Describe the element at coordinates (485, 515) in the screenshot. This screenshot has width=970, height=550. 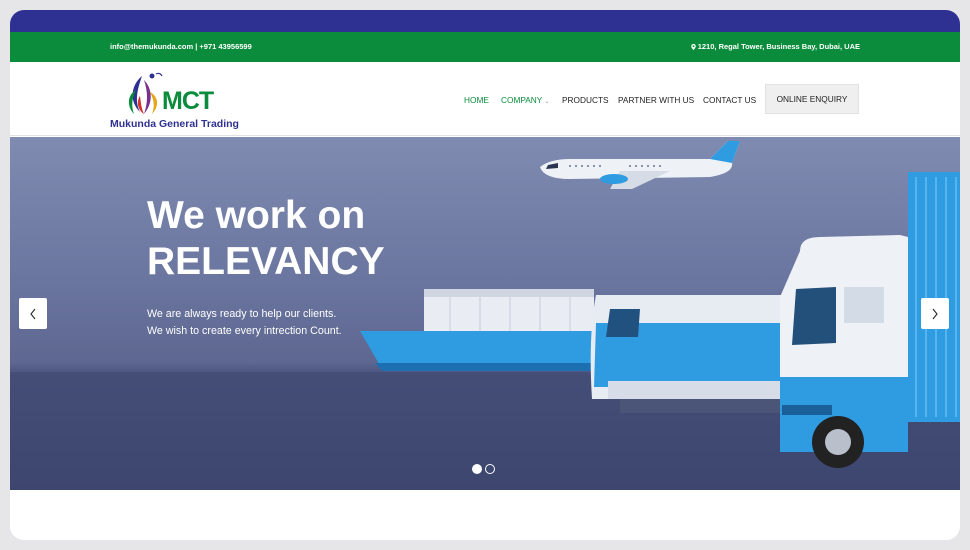
I see `page-content-below` at that location.